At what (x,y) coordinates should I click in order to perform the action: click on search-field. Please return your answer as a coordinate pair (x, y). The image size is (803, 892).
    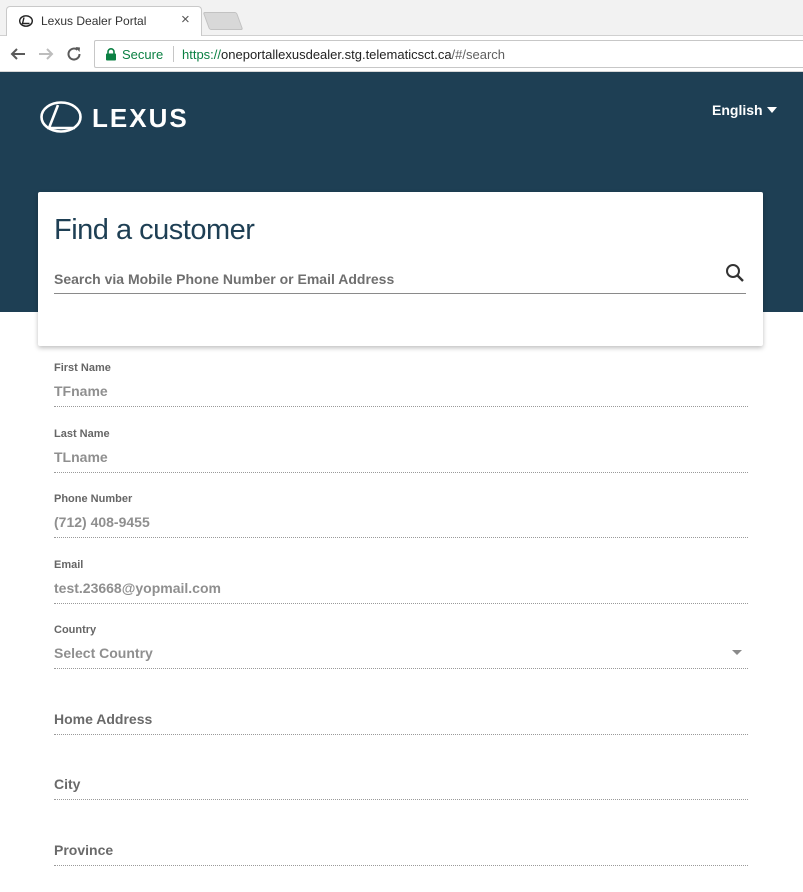
    Looking at the image, I should click on (400, 276).